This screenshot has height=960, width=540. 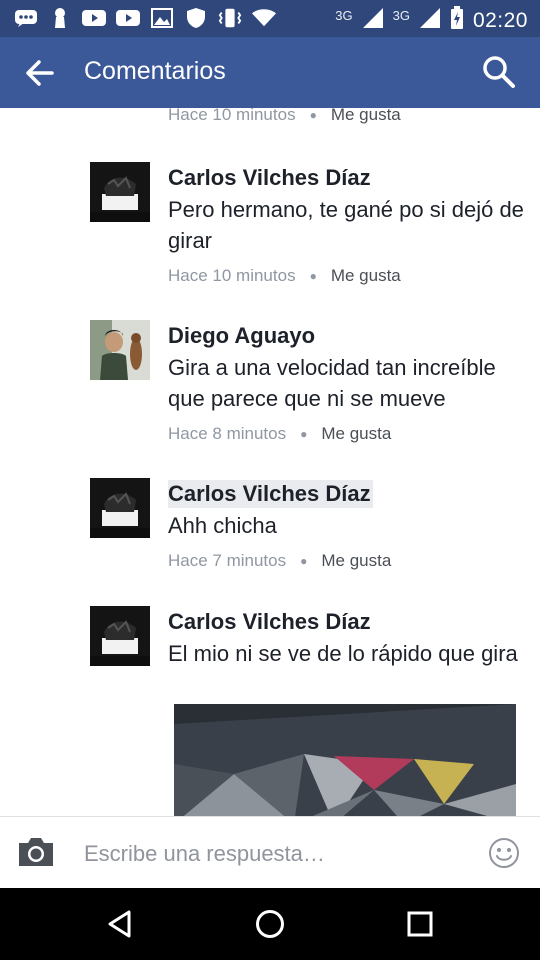 I want to click on comment-text: Ahh chicha, so click(x=222, y=525).